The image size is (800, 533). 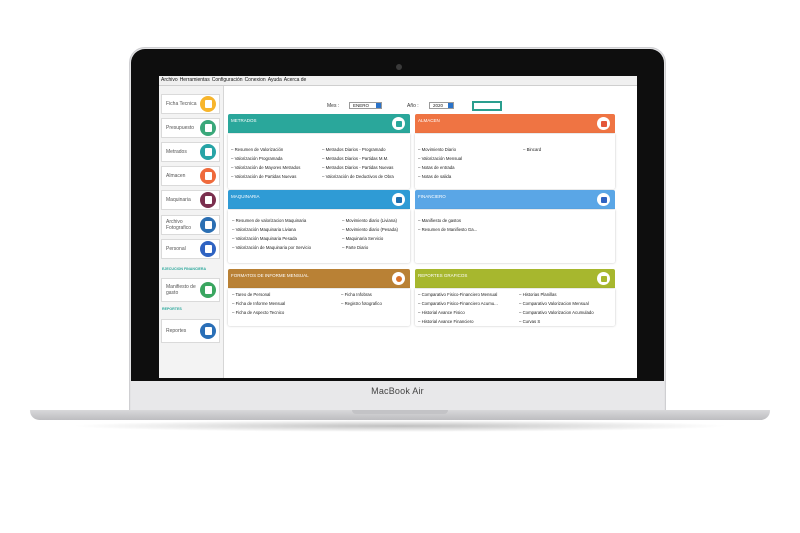 I want to click on mes-select: ENERO, so click(x=365, y=105).